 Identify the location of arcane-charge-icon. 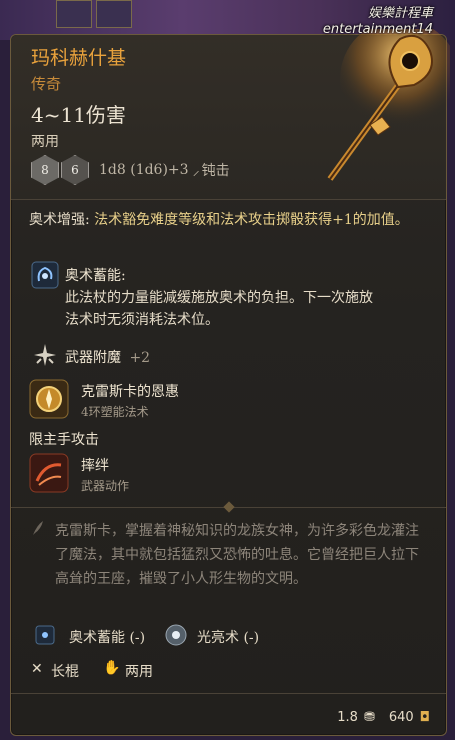
(45, 275).